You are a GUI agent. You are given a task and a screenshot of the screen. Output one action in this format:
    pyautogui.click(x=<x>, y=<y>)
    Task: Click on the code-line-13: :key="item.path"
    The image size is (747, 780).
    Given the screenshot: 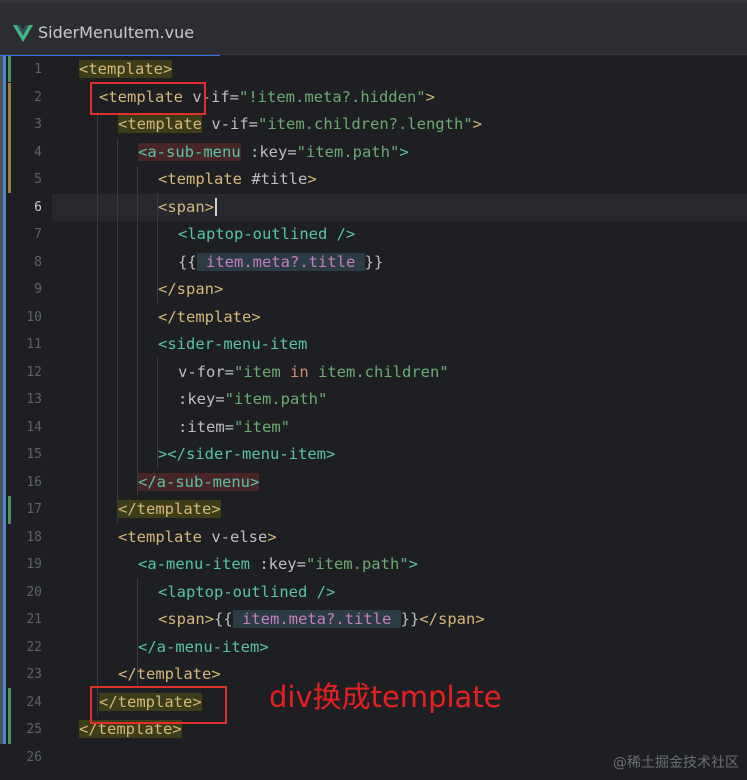 What is the action you would take?
    pyautogui.click(x=203, y=400)
    